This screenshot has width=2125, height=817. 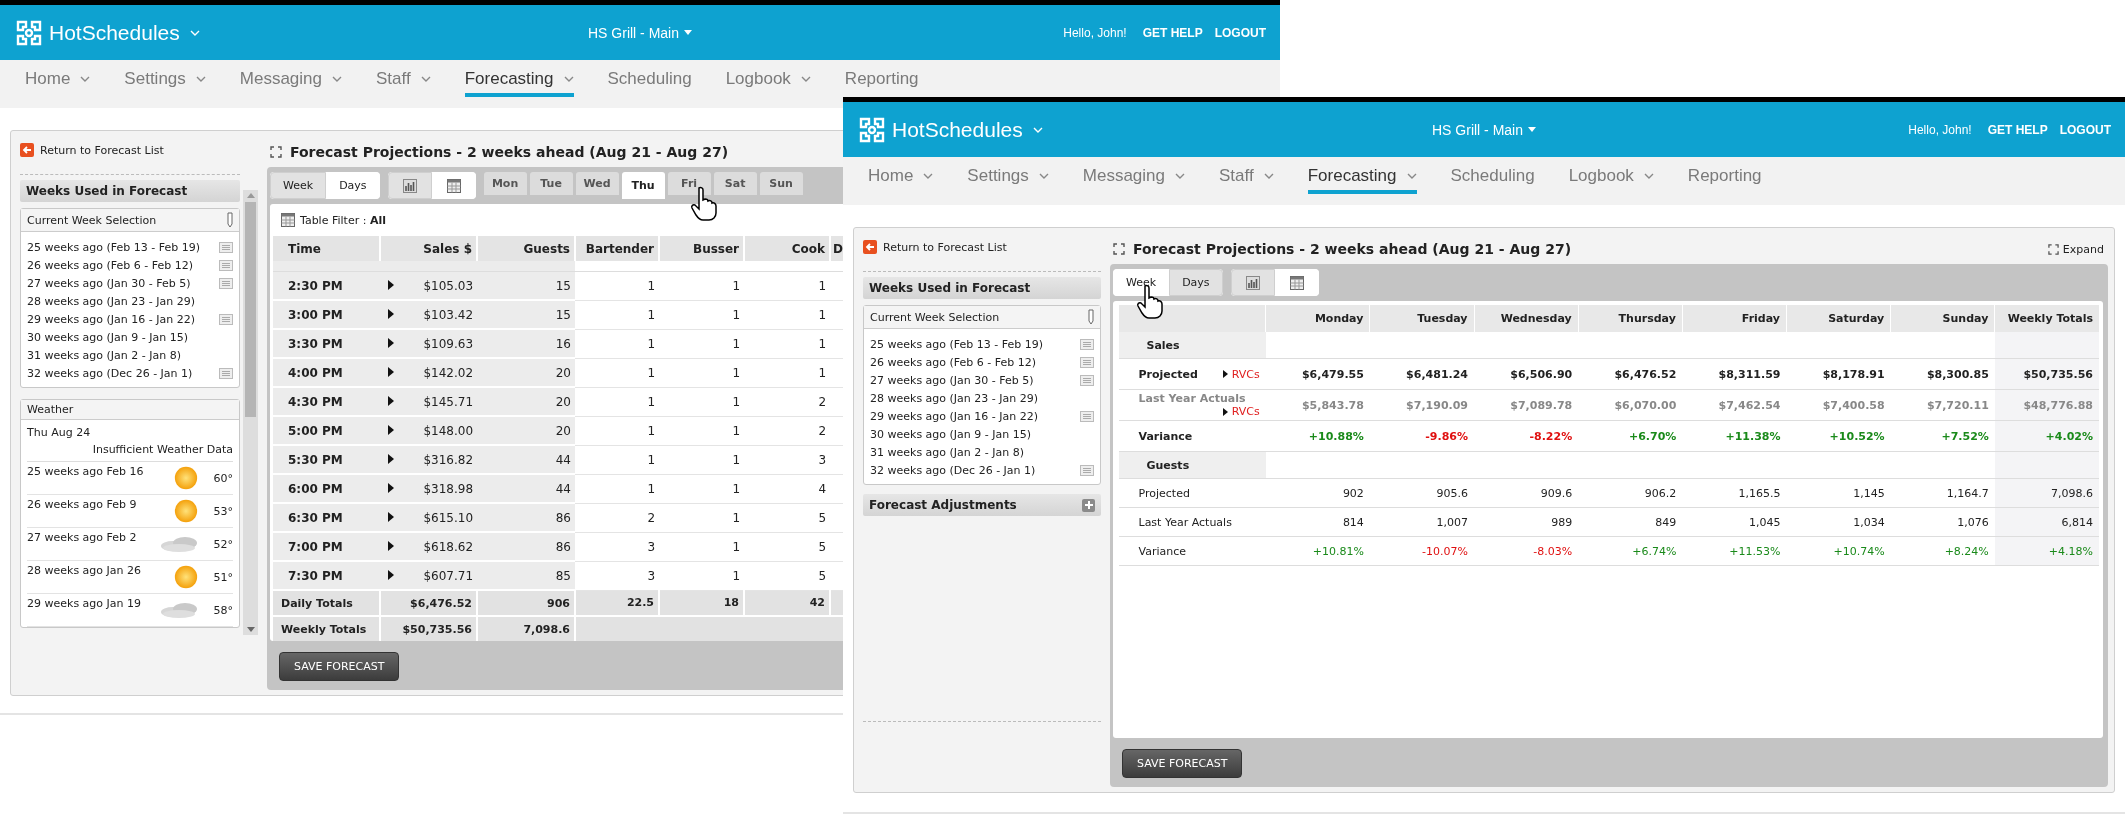 I want to click on back-arrow-icon, so click(x=870, y=247).